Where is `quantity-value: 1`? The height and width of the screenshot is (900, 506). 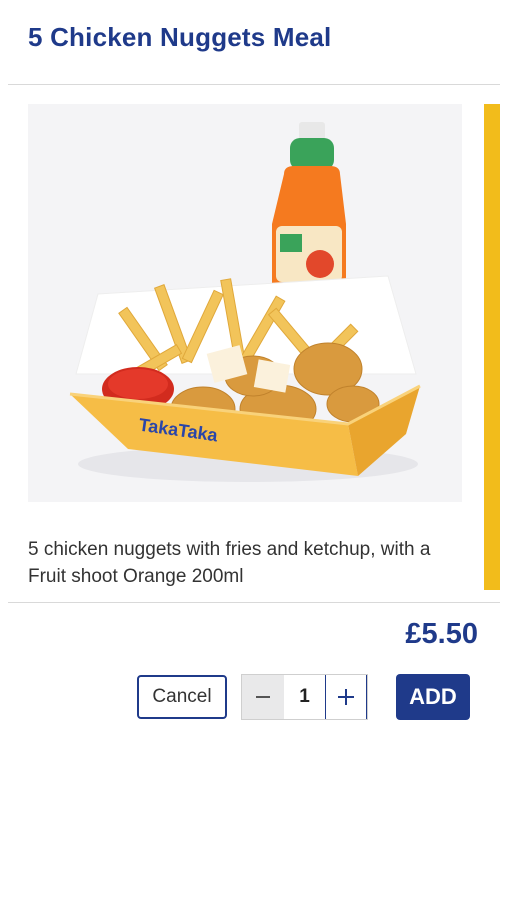
quantity-value: 1 is located at coordinates (304, 696).